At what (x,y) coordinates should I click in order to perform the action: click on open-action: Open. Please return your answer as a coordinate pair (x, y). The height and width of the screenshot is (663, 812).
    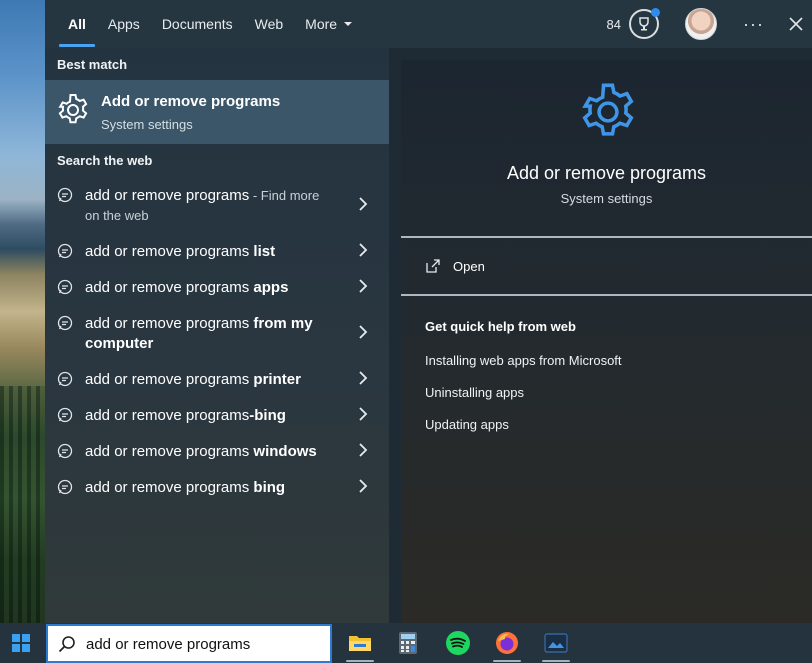
    Looking at the image, I should click on (455, 266).